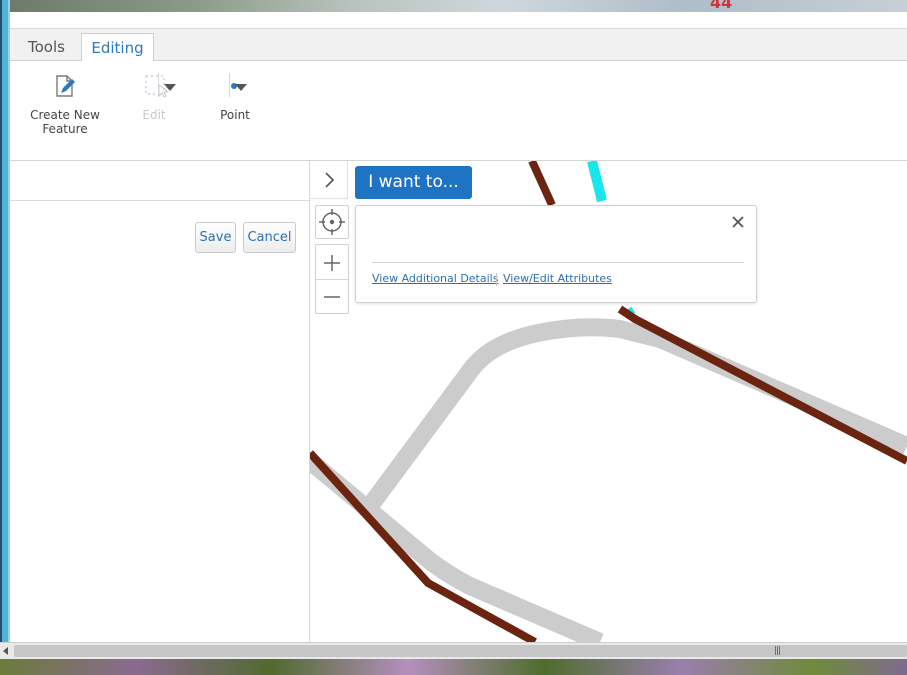 The image size is (907, 675). Describe the element at coordinates (215, 237) in the screenshot. I see `save-button: Save` at that location.